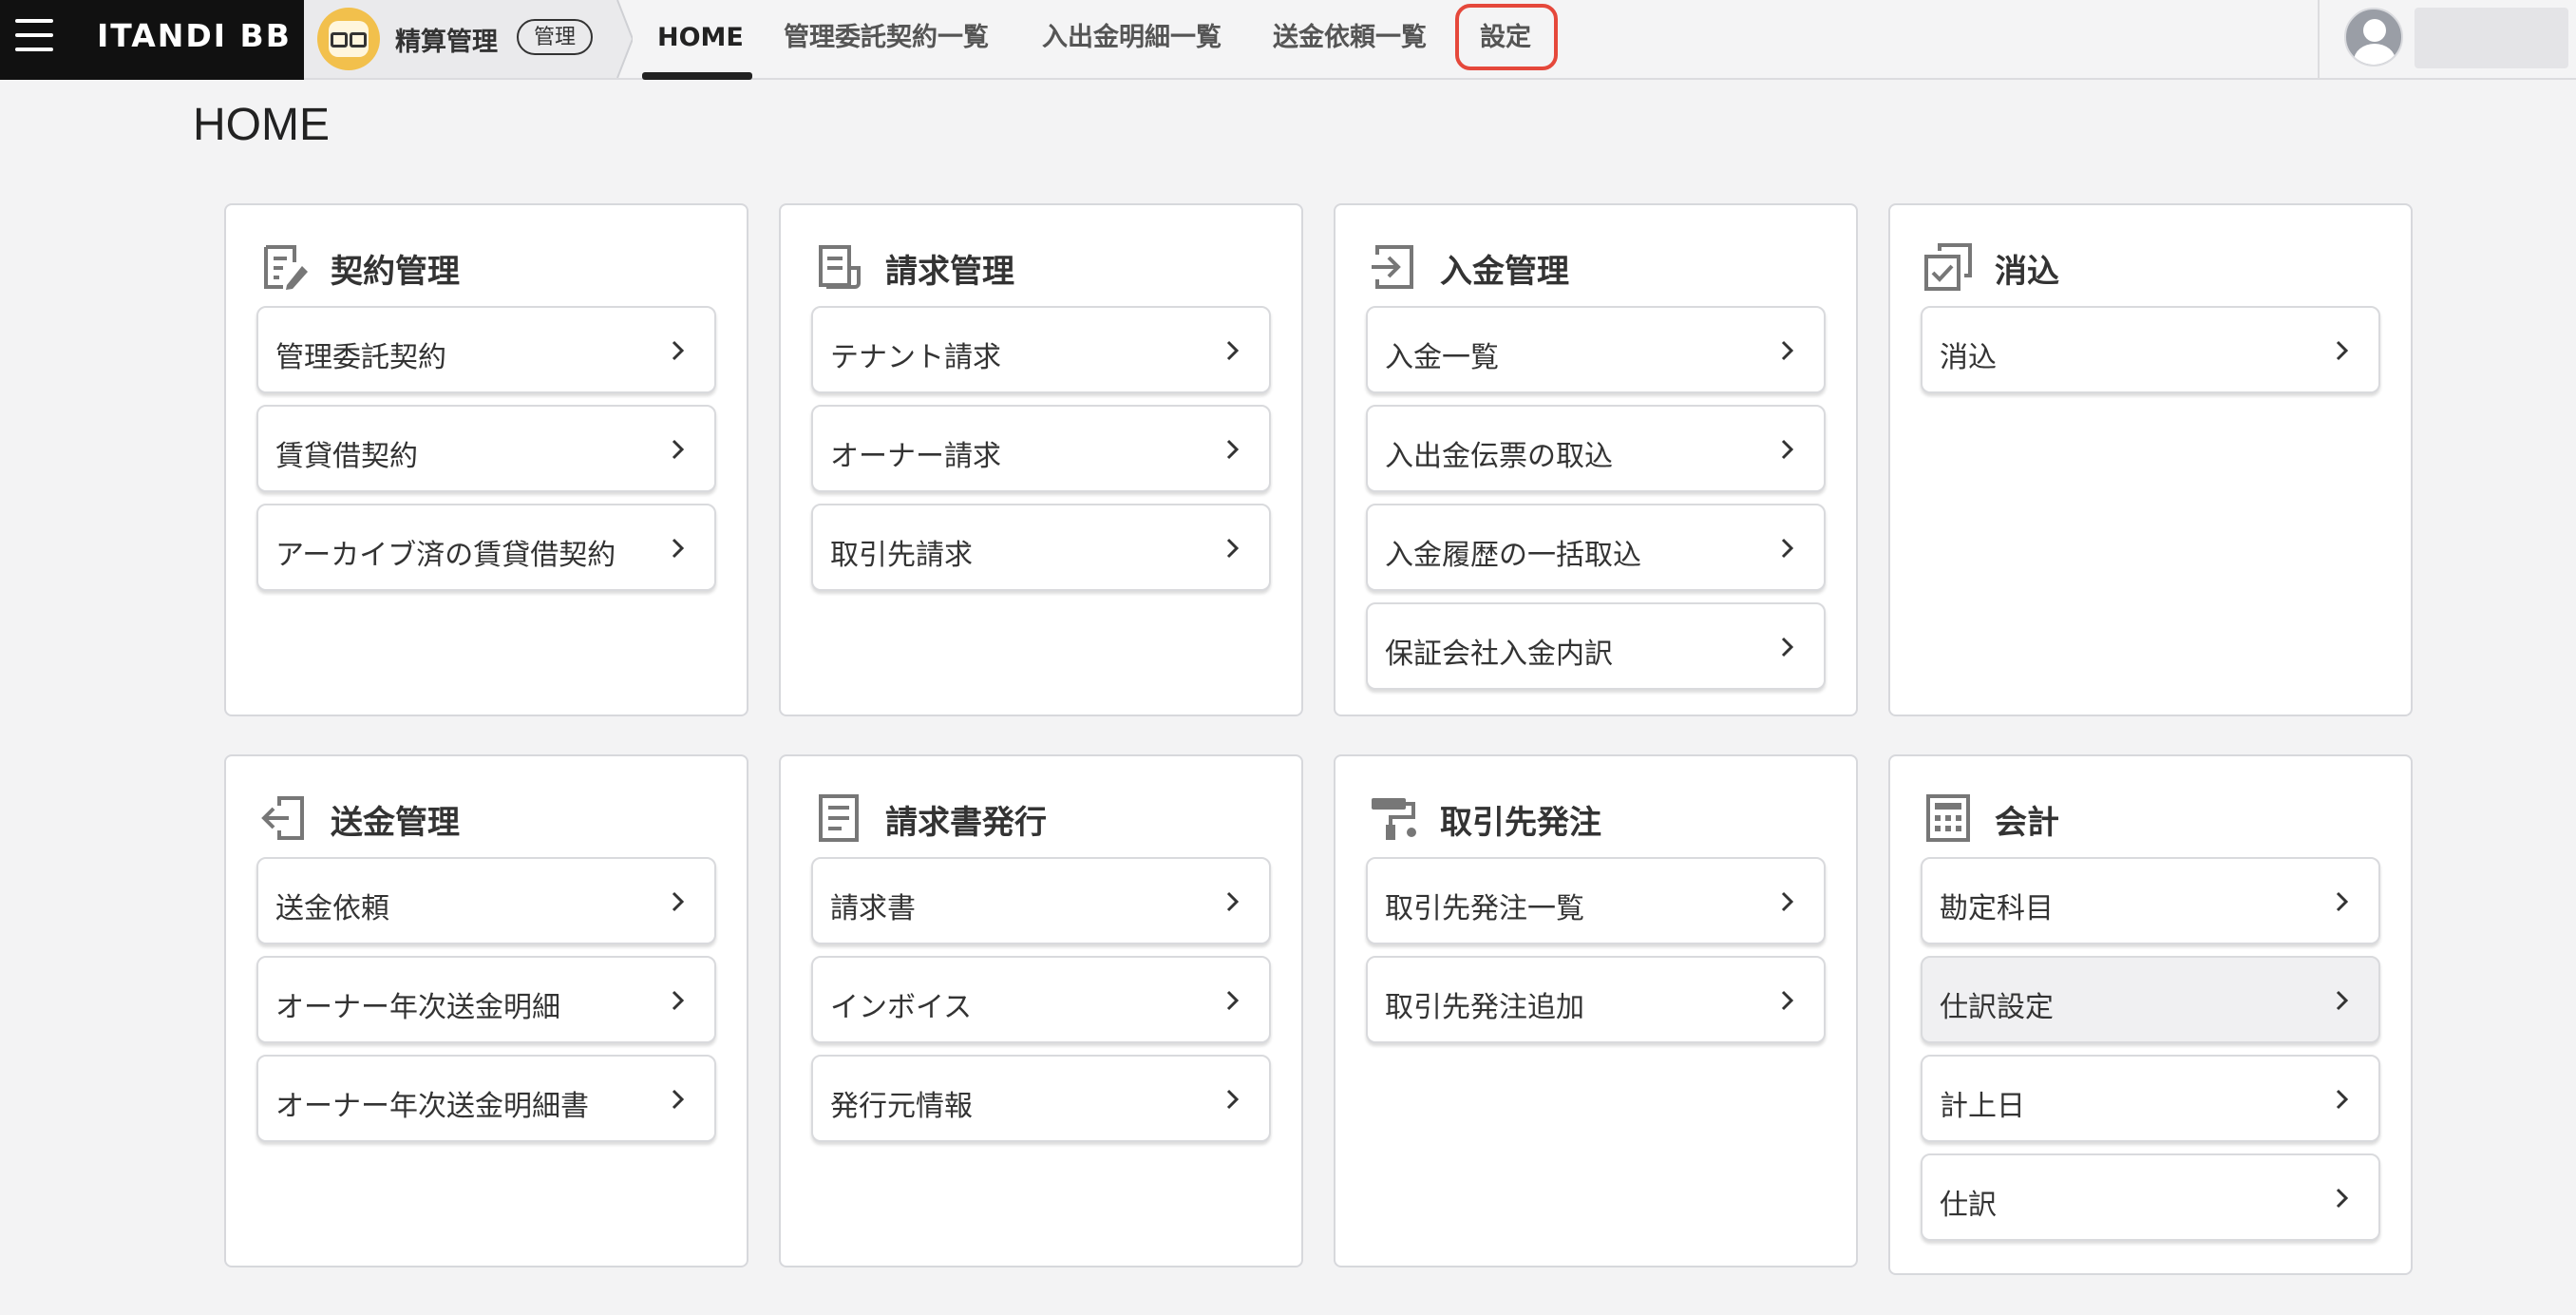  What do you see at coordinates (2027, 272) in the screenshot?
I see `card-title: 消込` at bounding box center [2027, 272].